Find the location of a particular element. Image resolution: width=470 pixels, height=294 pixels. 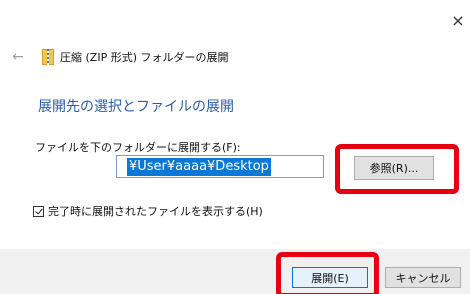

destination-path-input: ¥User¥aaaa¥Desktop is located at coordinates (220, 166).